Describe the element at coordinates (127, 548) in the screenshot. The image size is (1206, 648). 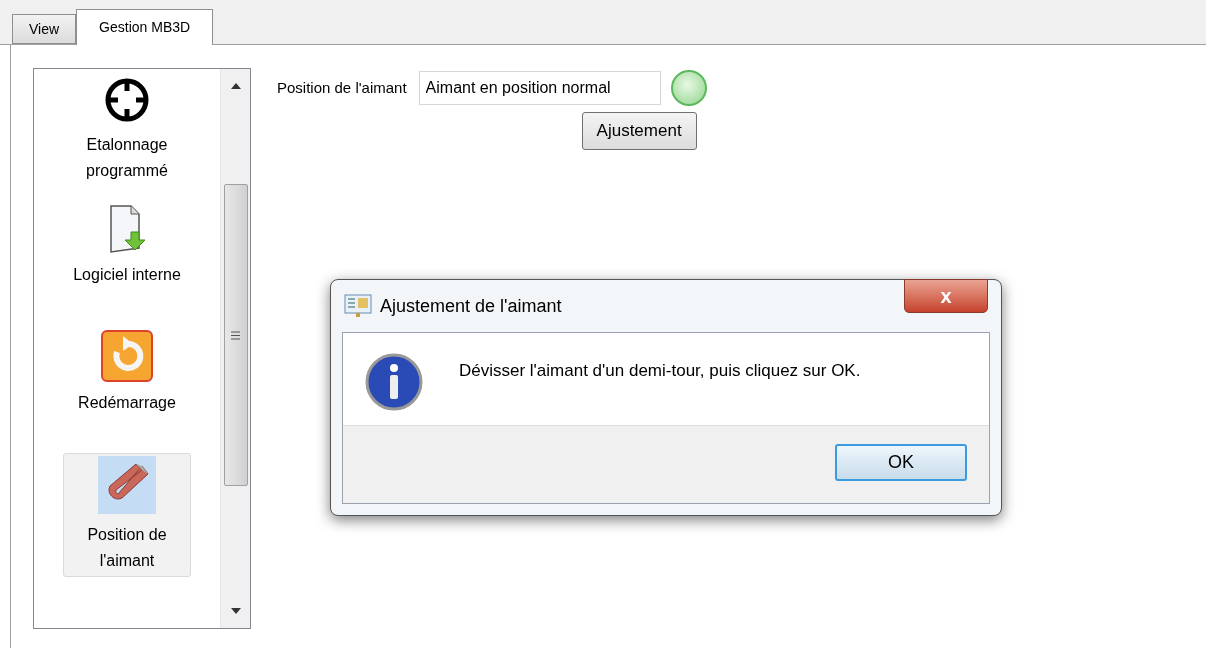
I see `item-label: Position de l'aimant` at that location.